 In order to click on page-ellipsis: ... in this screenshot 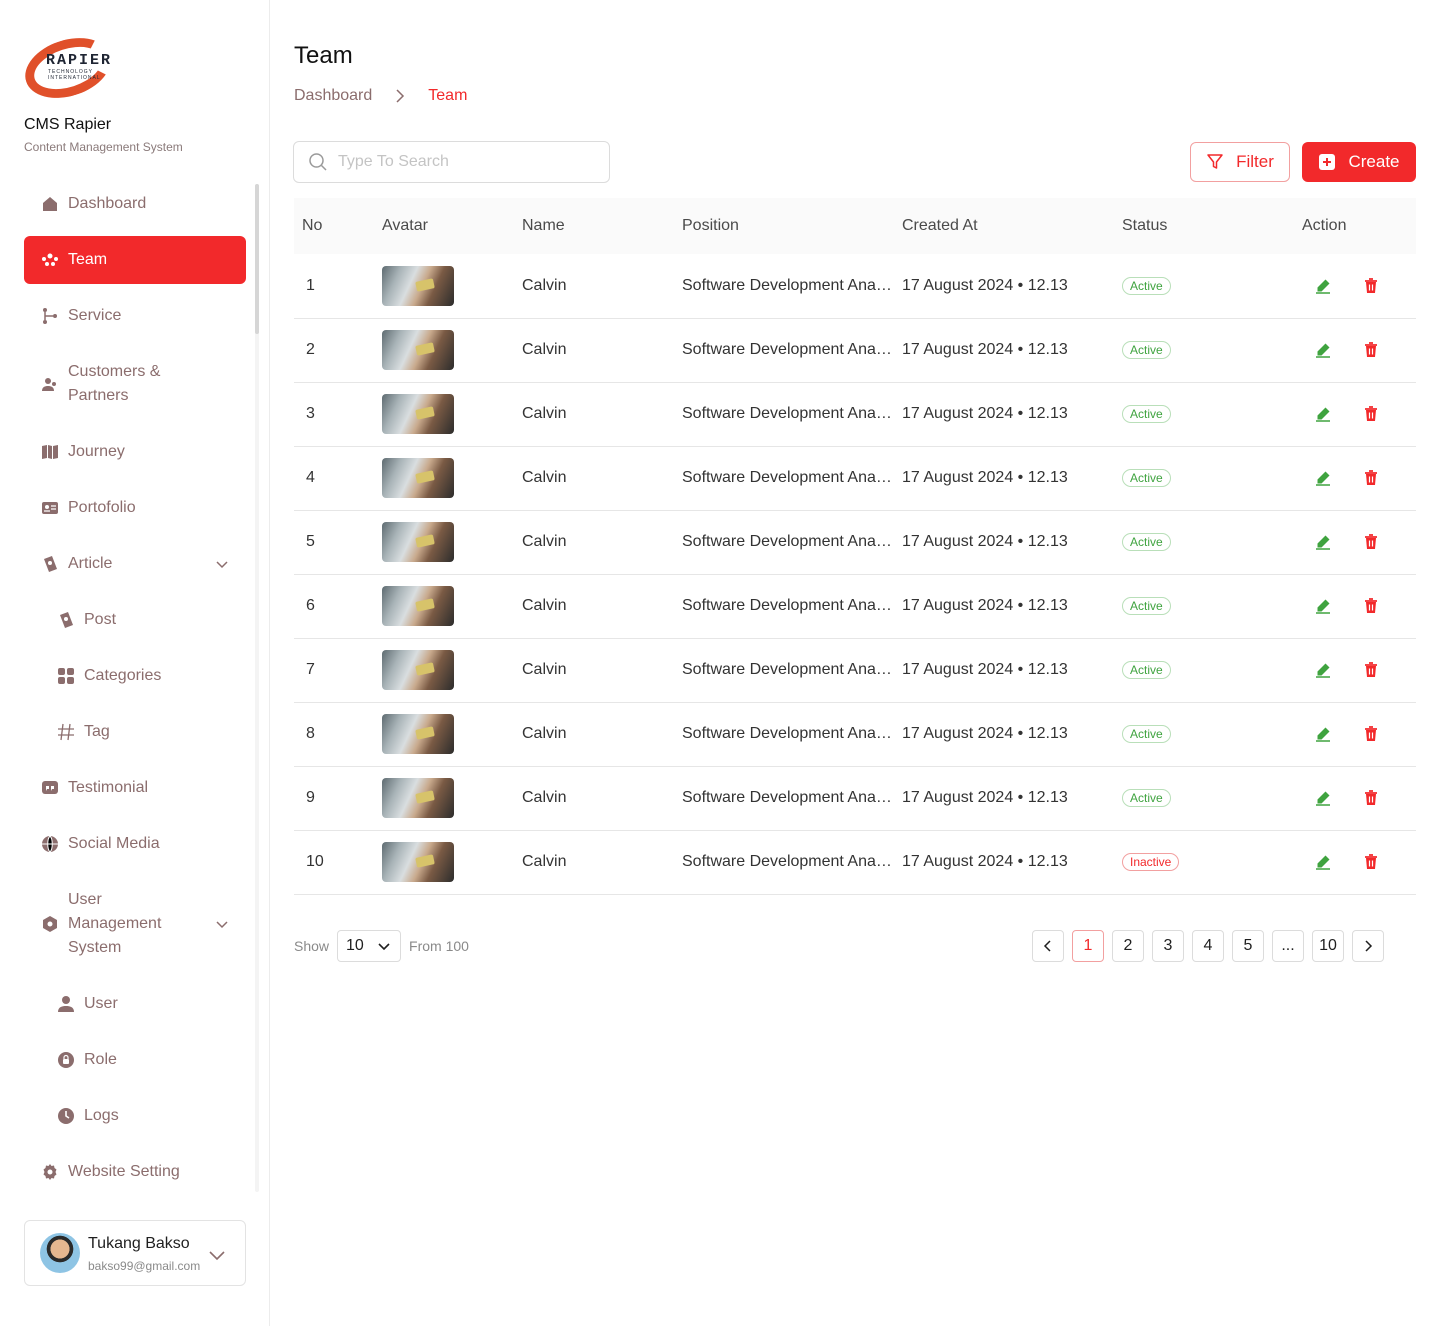, I will do `click(1288, 946)`.